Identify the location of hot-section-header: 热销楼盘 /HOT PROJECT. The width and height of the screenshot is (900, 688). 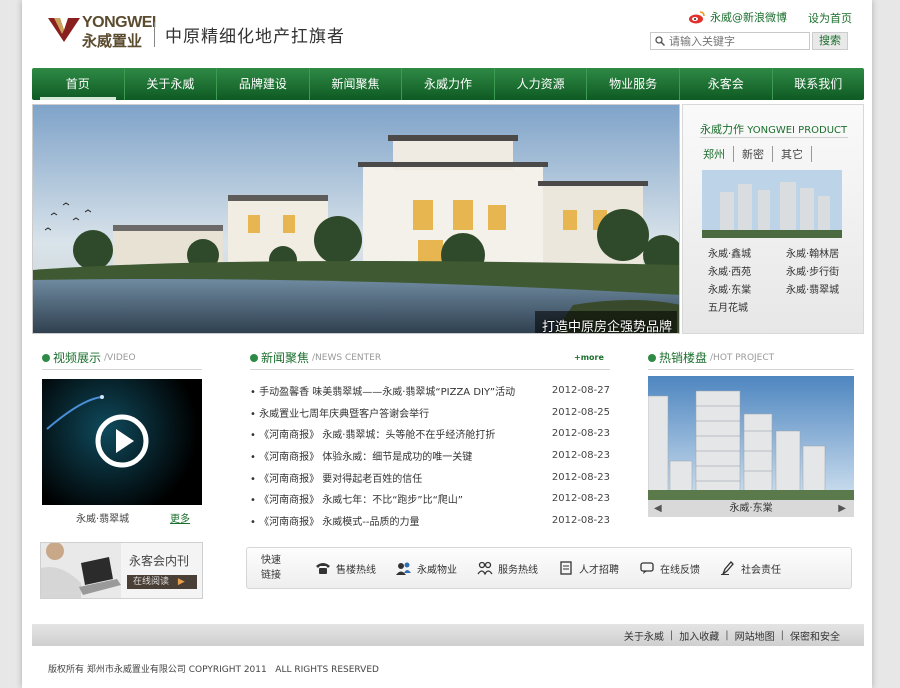
(751, 359).